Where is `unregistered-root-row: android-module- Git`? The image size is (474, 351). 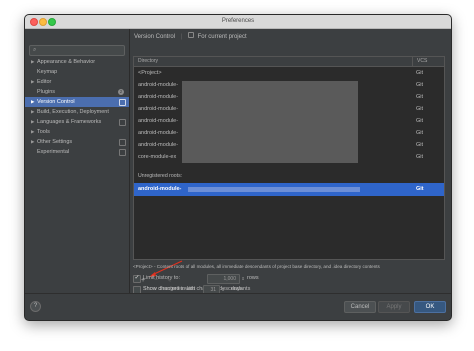
unregistered-root-row: android-module- Git is located at coordinates (289, 189).